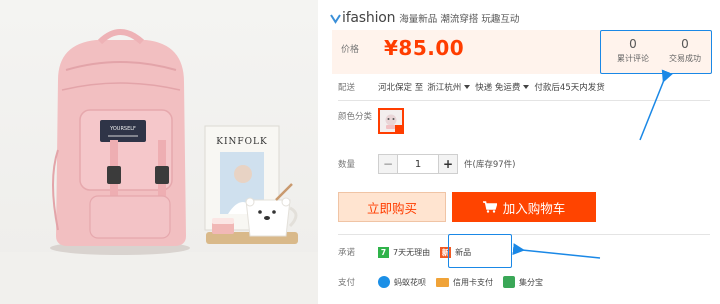  I want to click on payment-jifenbao: 集分宝, so click(523, 282).